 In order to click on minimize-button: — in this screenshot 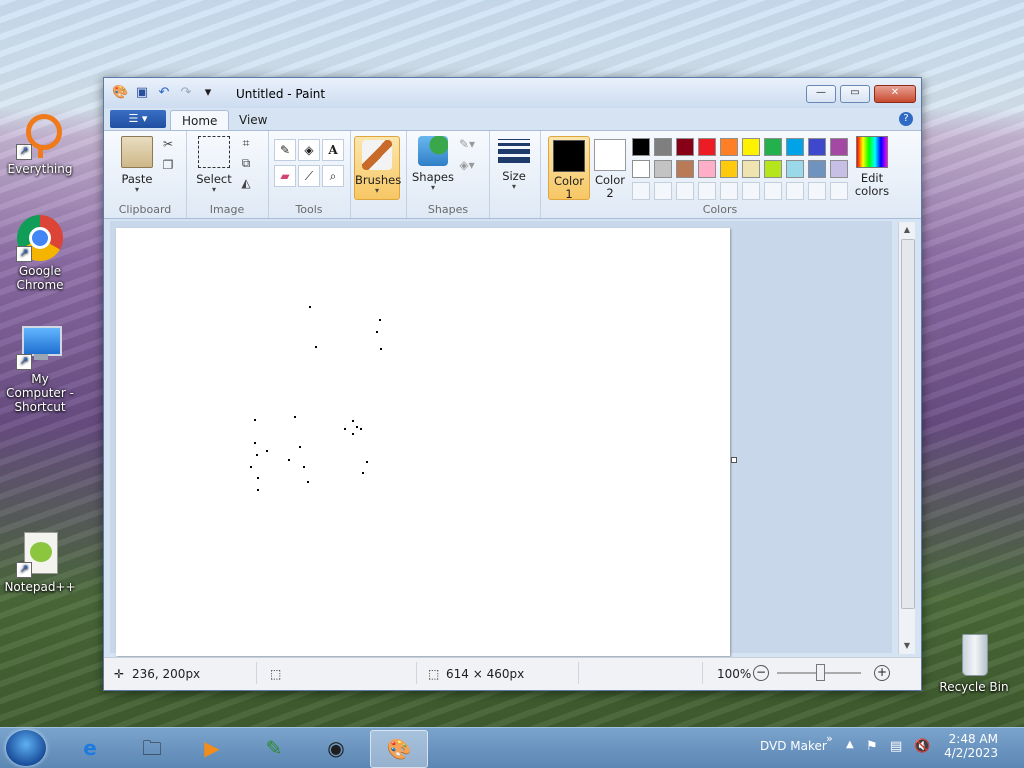, I will do `click(821, 94)`.